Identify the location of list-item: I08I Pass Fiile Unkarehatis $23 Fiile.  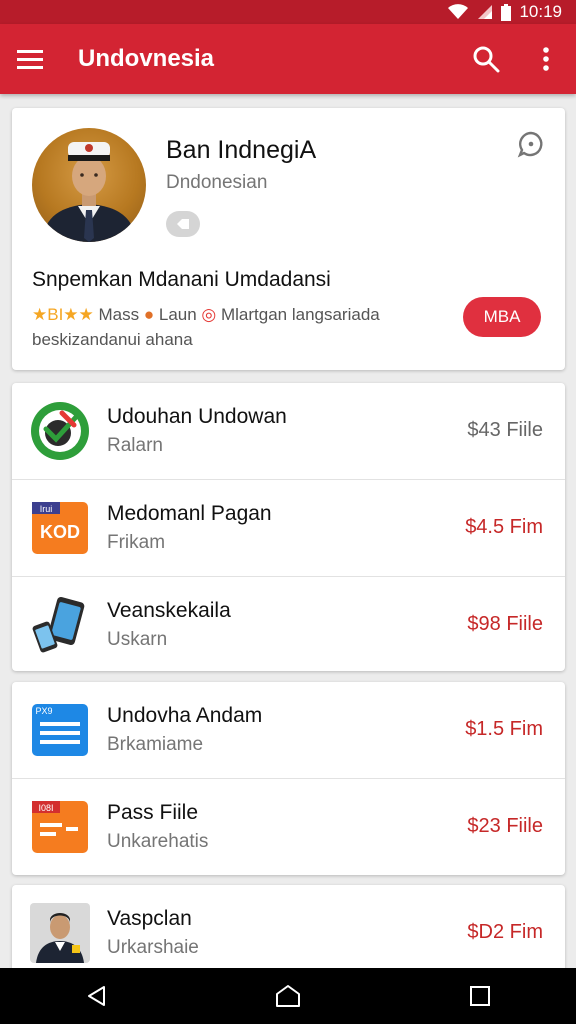
(288, 827).